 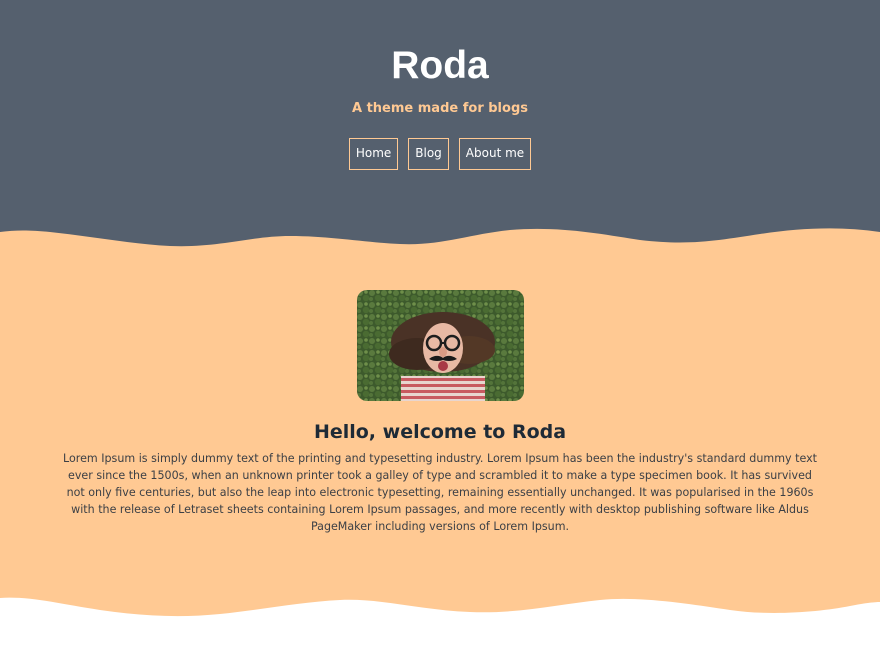 What do you see at coordinates (373, 154) in the screenshot?
I see `nav-home-button: Home` at bounding box center [373, 154].